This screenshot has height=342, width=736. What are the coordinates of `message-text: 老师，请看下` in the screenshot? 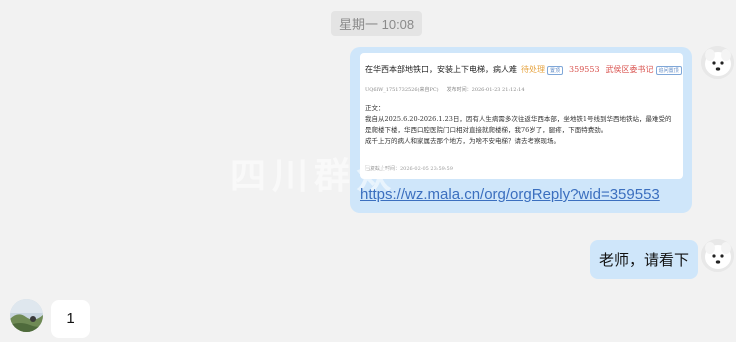 It's located at (644, 260).